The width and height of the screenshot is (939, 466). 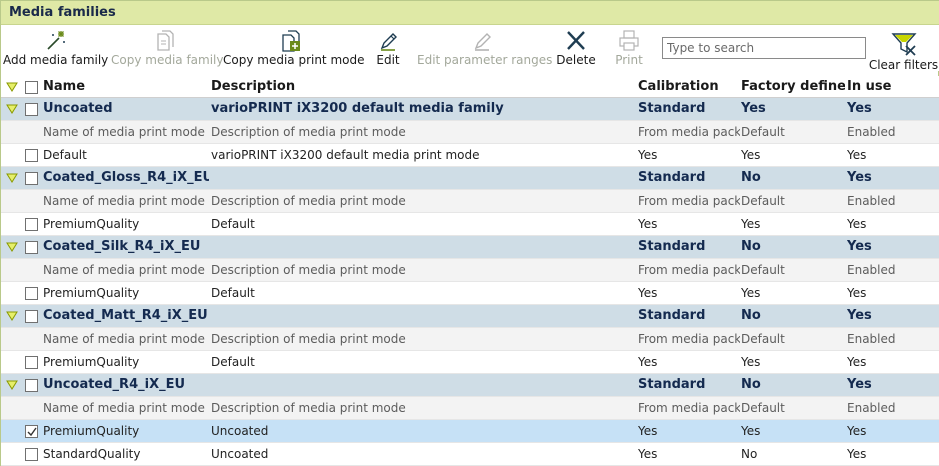 I want to click on mode-factory-defined: No, so click(x=749, y=454).